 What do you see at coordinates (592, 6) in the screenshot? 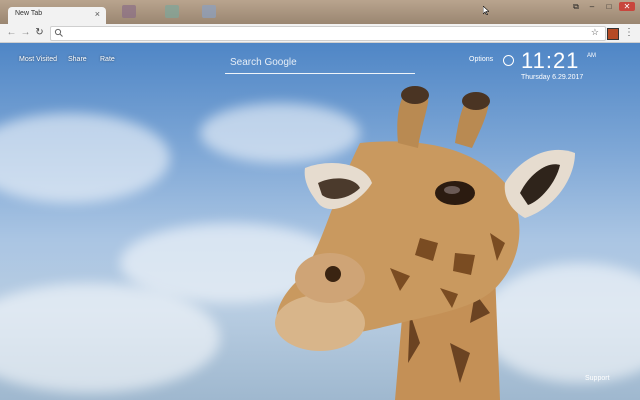
I see `minimize-button: –` at bounding box center [592, 6].